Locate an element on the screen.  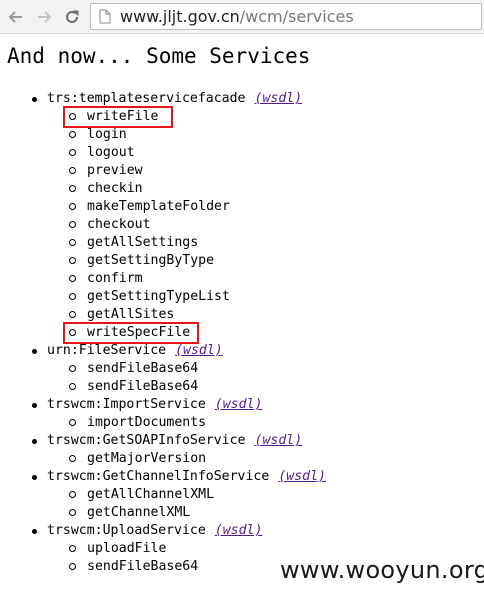
operation-item: getSettingByType is located at coordinates (242, 261).